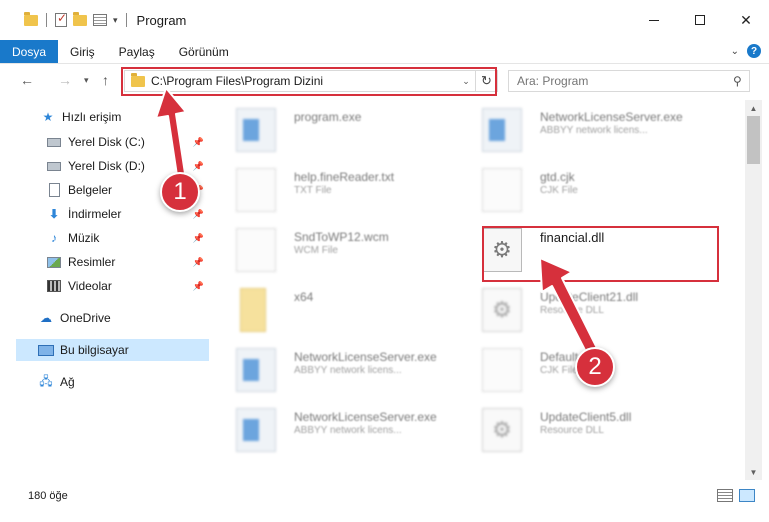 This screenshot has width=769, height=522. Describe the element at coordinates (741, 81) in the screenshot. I see `search-icon: ⚲` at that location.